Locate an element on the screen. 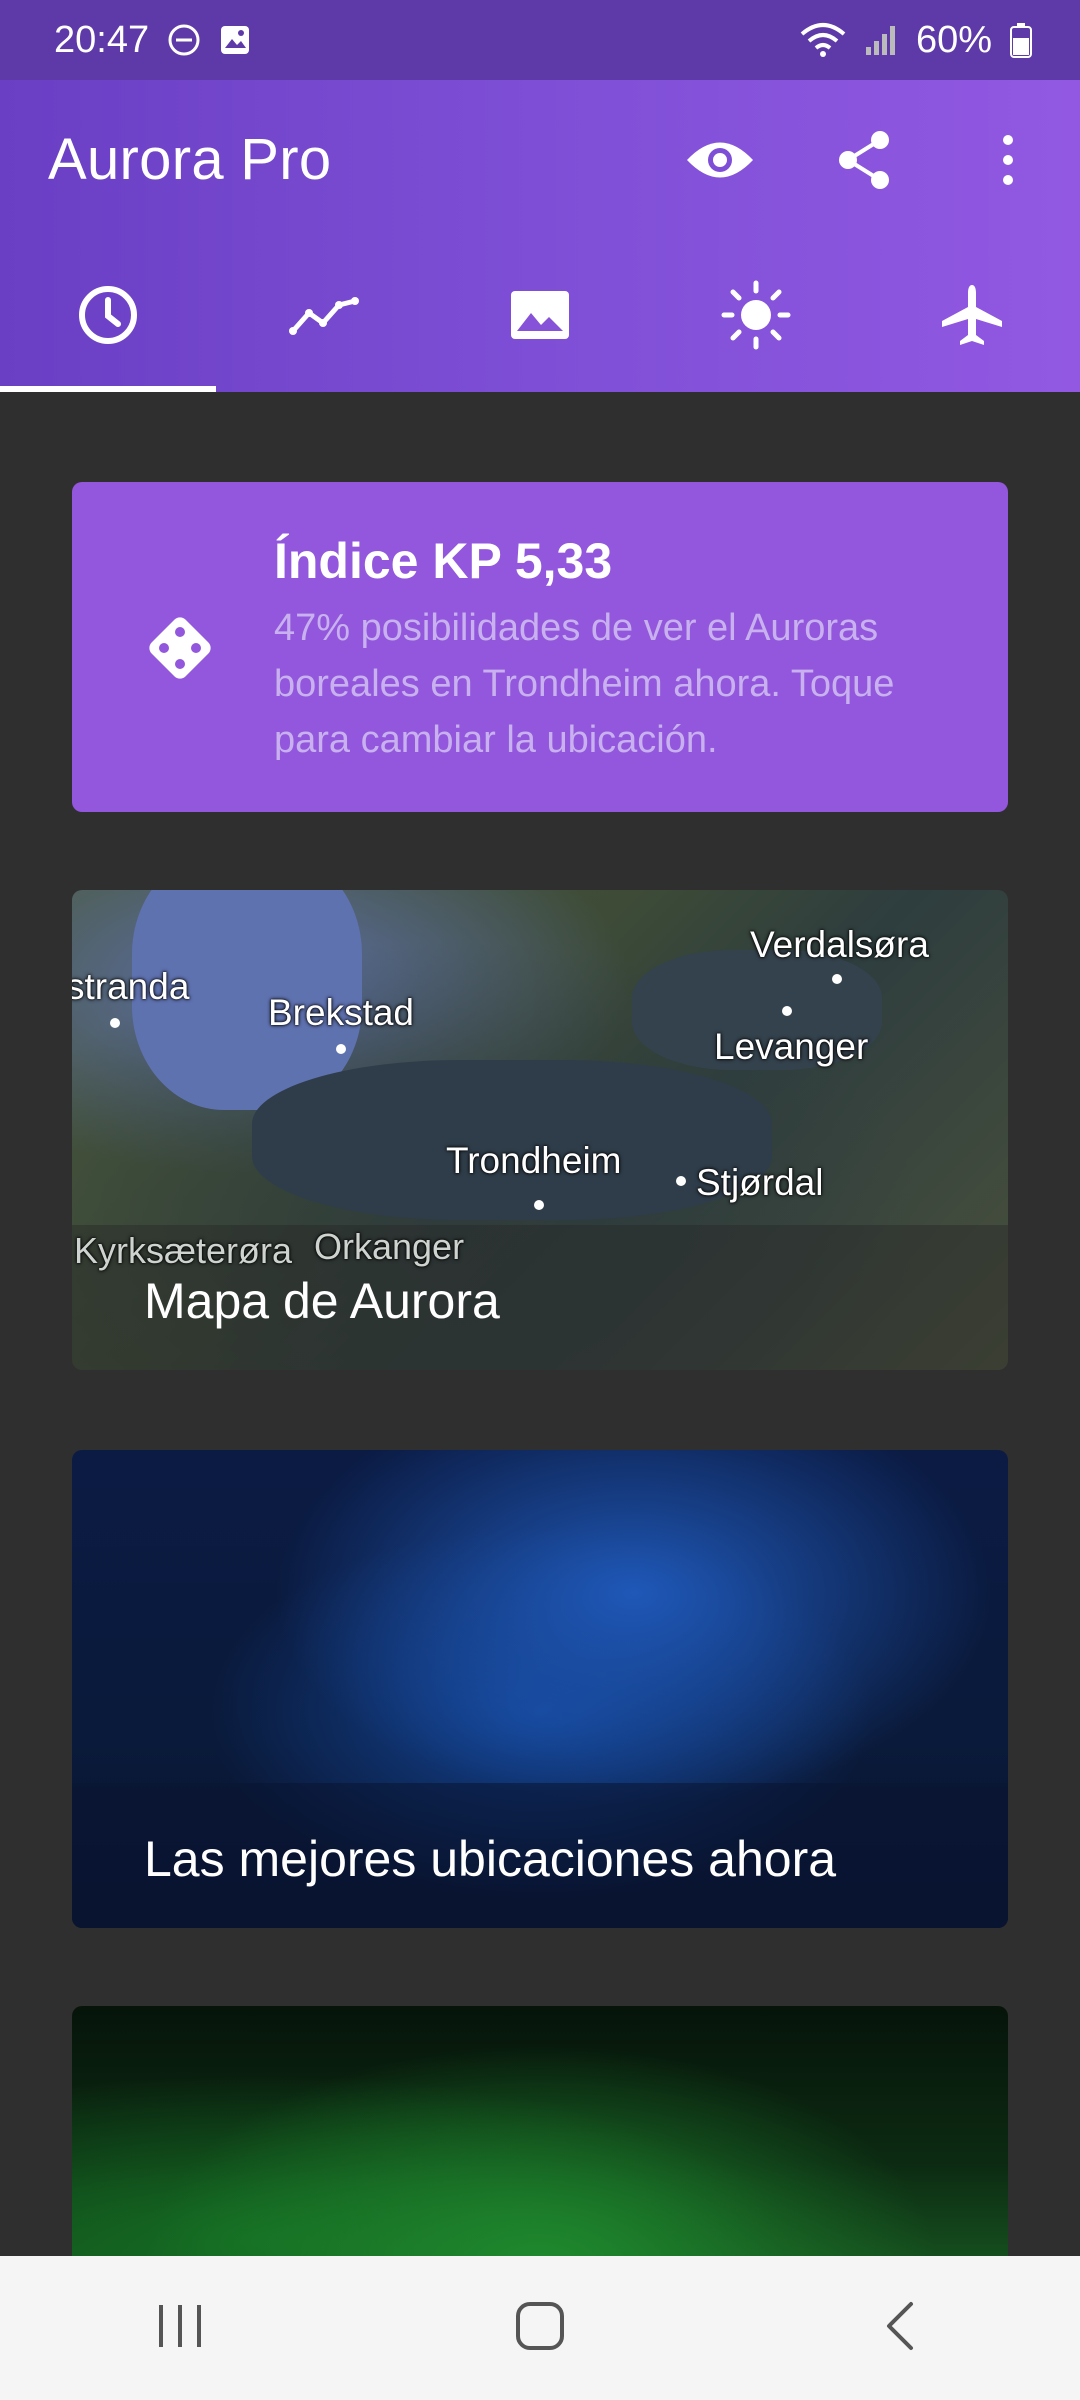 The image size is (1080, 2400). trend-icon is located at coordinates (324, 317).